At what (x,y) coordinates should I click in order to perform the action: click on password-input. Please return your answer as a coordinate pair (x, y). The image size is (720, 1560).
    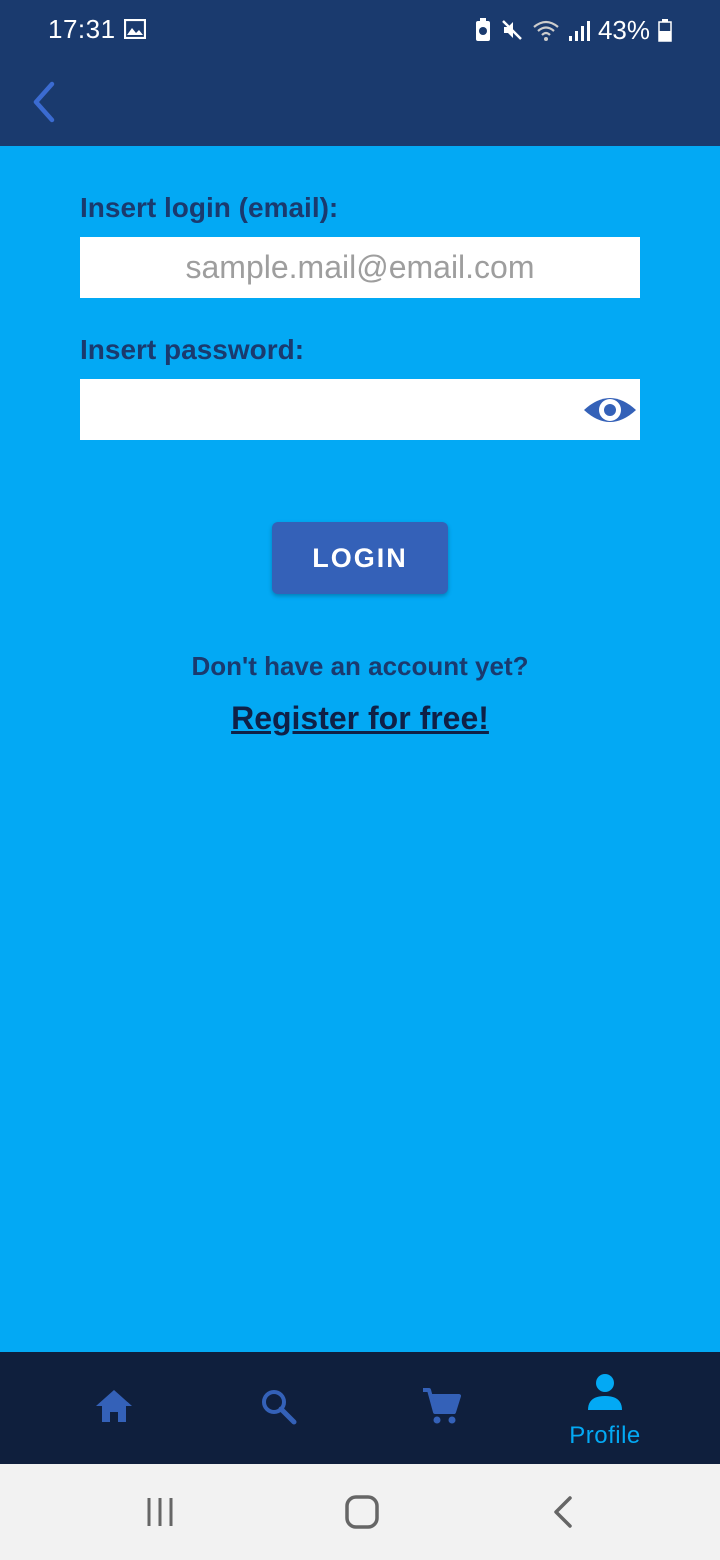
    Looking at the image, I should click on (325, 409).